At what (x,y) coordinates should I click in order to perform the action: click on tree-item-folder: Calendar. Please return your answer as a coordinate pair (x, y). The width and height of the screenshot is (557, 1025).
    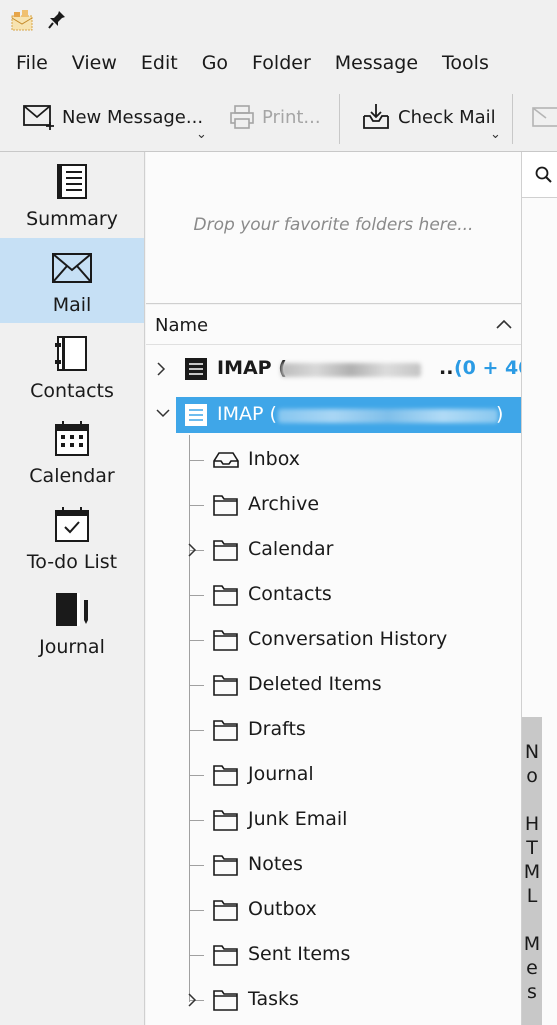
    Looking at the image, I should click on (333, 550).